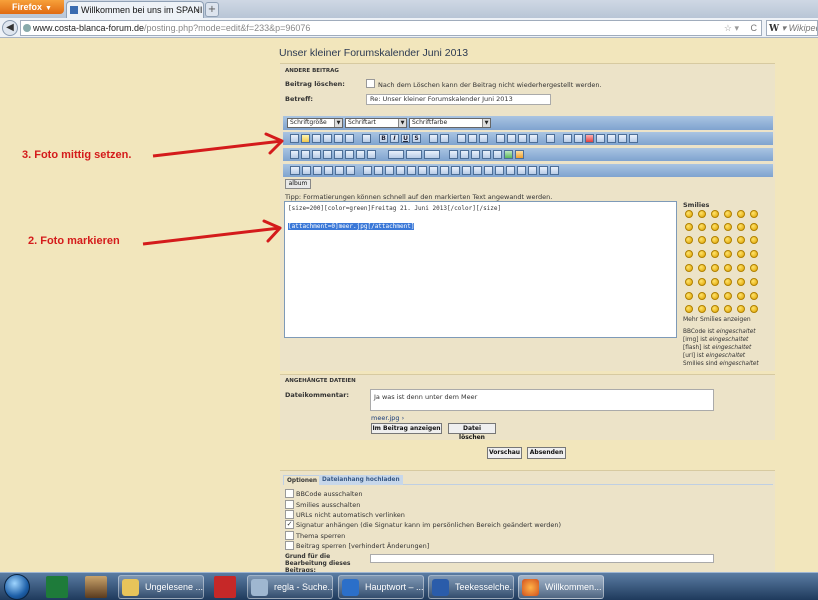 Image resolution: width=818 pixels, height=600 pixels. I want to click on spoiler-icon, so click(533, 138).